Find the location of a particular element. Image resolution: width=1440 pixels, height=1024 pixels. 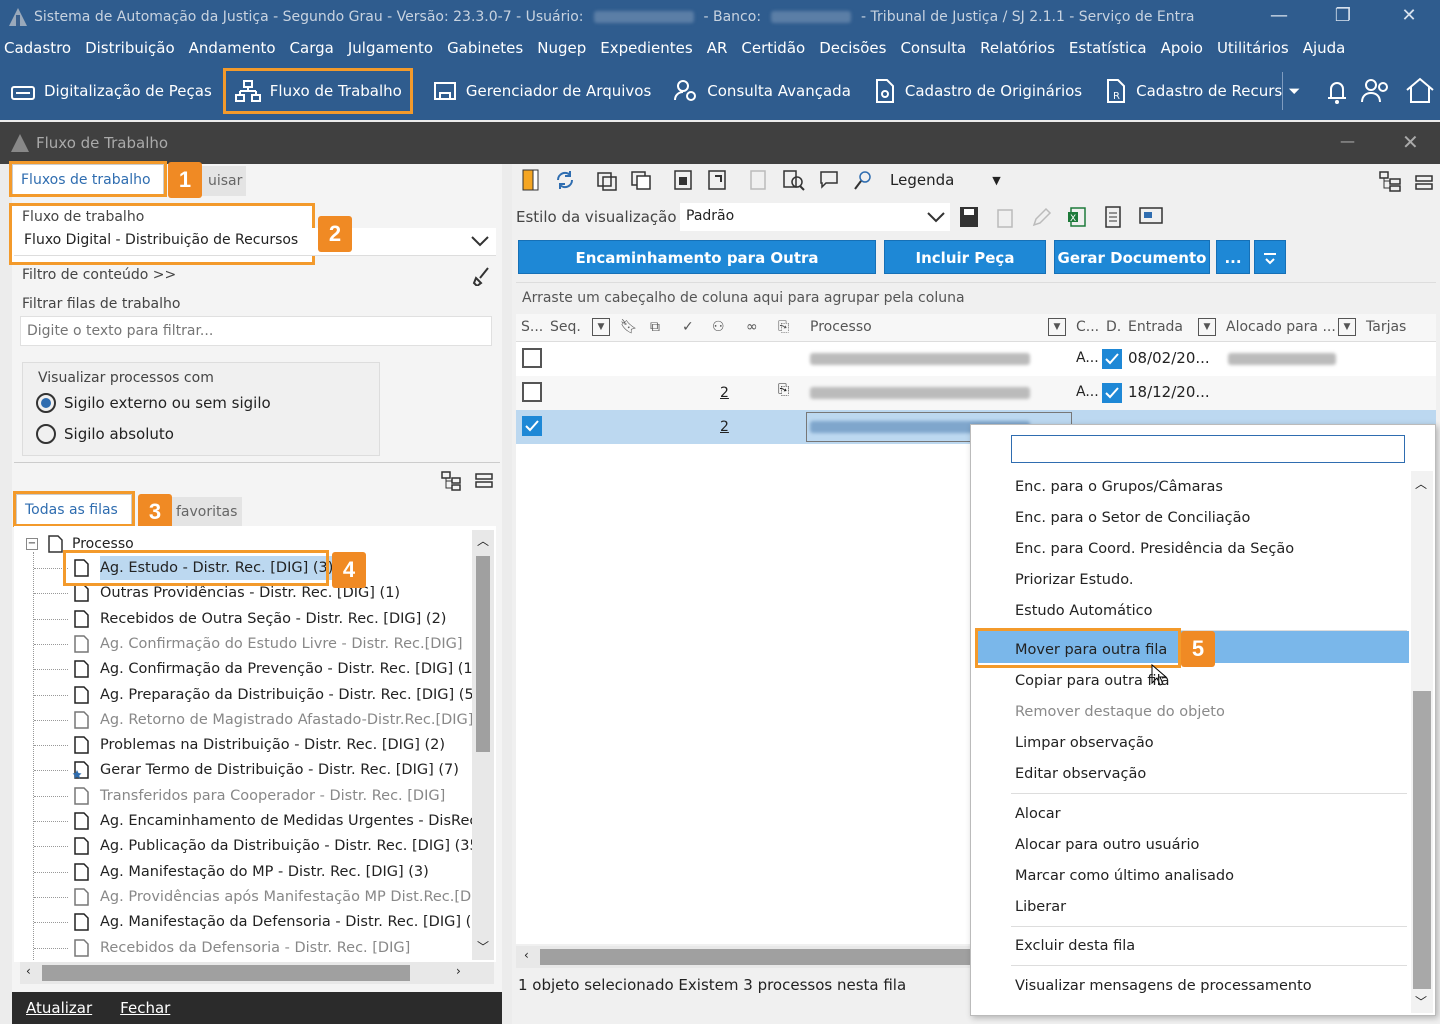

check-col-icon: ✓ is located at coordinates (688, 327).